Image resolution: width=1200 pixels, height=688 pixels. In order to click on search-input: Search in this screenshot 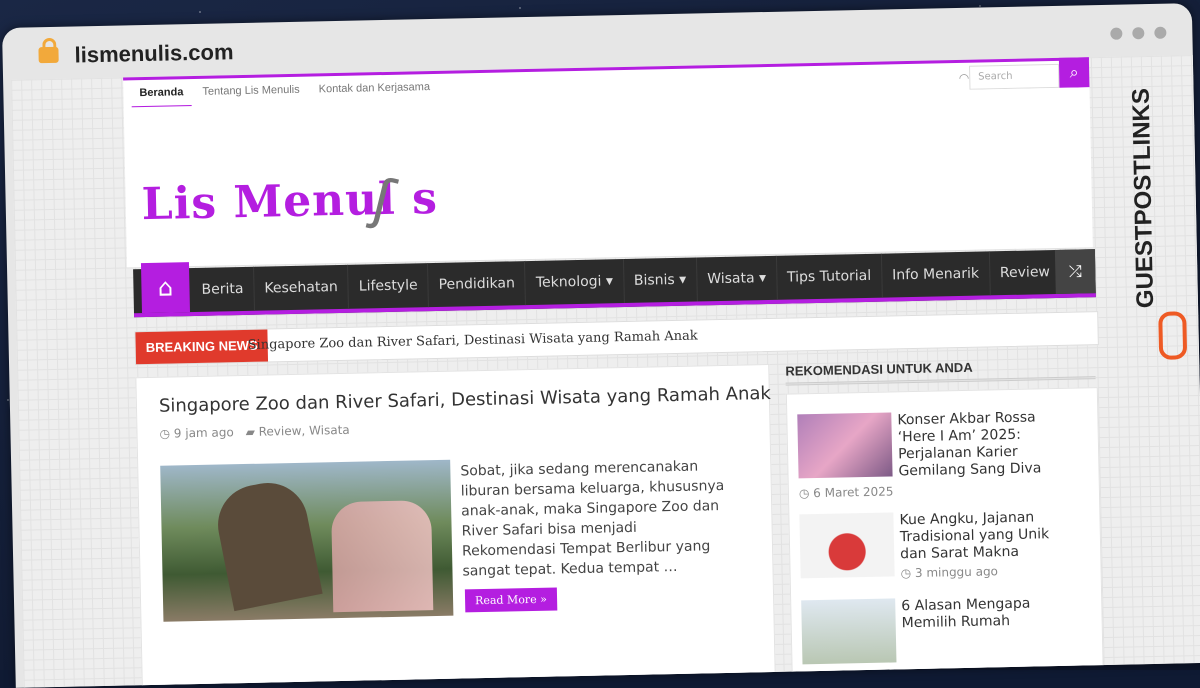, I will do `click(1014, 76)`.